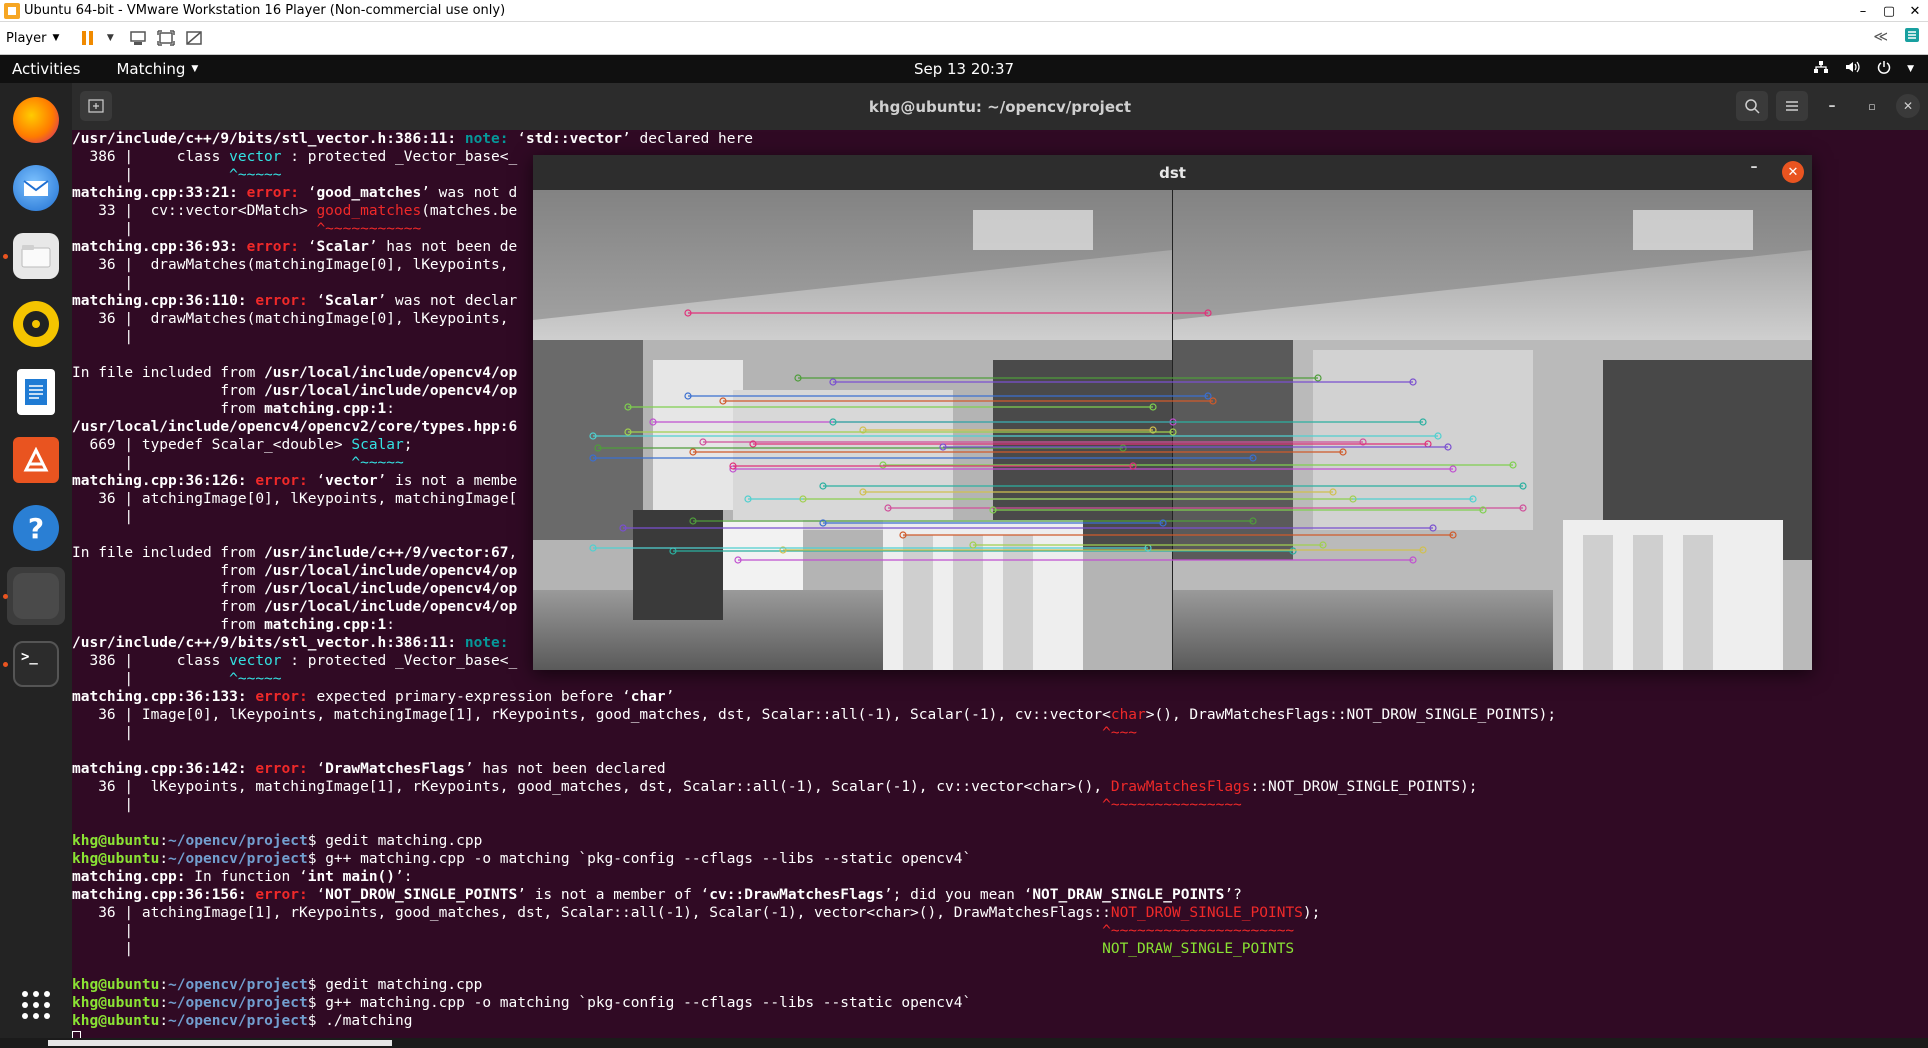 The width and height of the screenshot is (1928, 1048). Describe the element at coordinates (138, 38) in the screenshot. I see `send-ctrl-alt-del-icon` at that location.